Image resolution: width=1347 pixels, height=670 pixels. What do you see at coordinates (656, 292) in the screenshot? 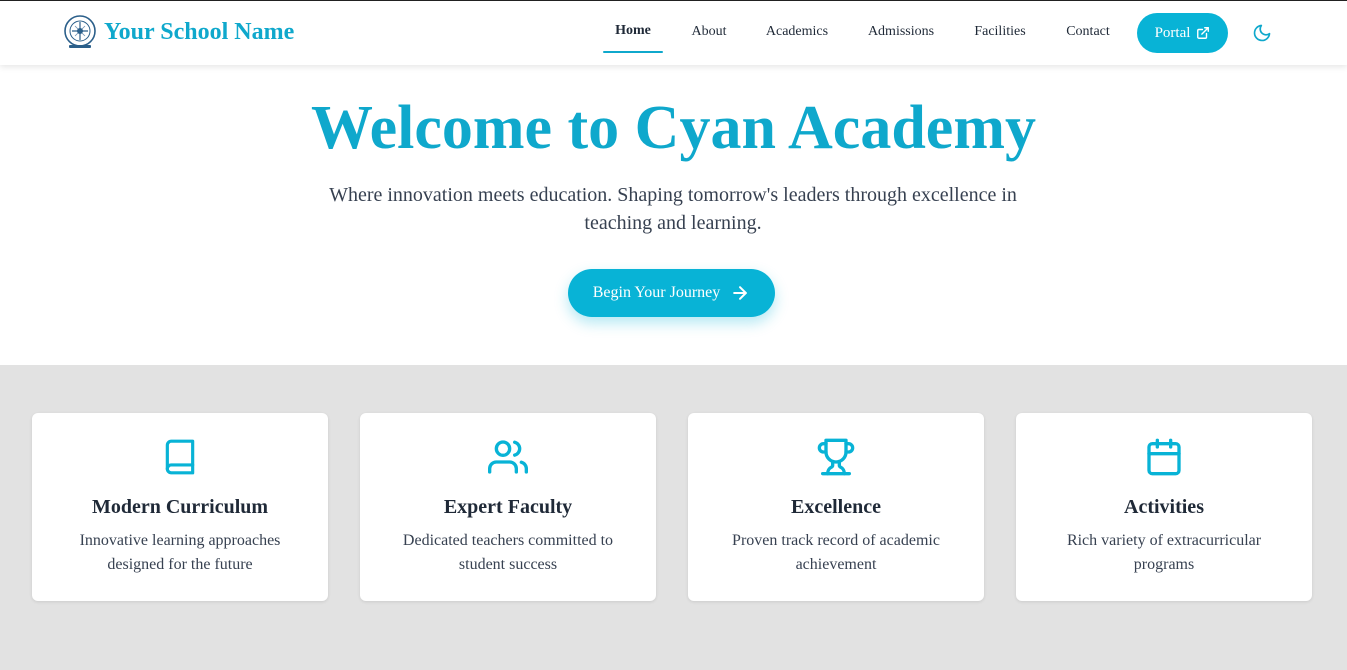
I see `begin-journey-label: Begin Your Journey` at bounding box center [656, 292].